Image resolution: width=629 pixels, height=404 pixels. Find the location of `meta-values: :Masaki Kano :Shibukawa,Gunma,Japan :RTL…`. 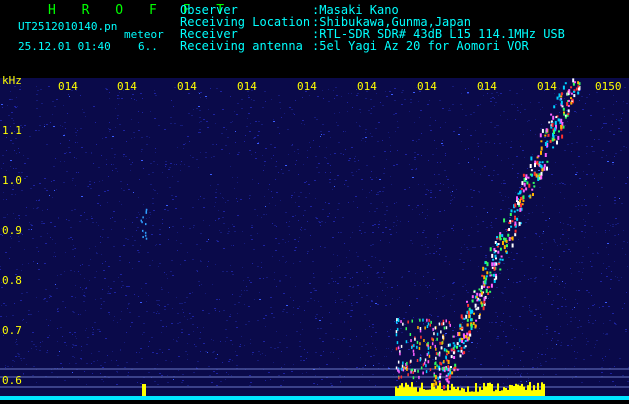

meta-values: :Masaki Kano :Shibukawa,Gunma,Japan :RTL… is located at coordinates (438, 28).